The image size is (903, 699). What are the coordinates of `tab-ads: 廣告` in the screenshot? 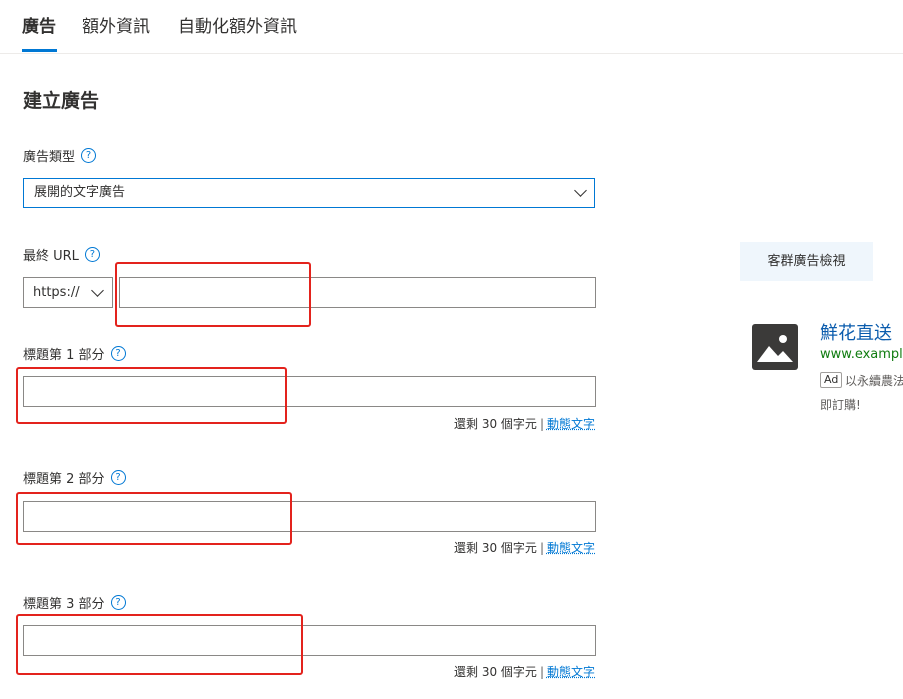 It's located at (39, 24).